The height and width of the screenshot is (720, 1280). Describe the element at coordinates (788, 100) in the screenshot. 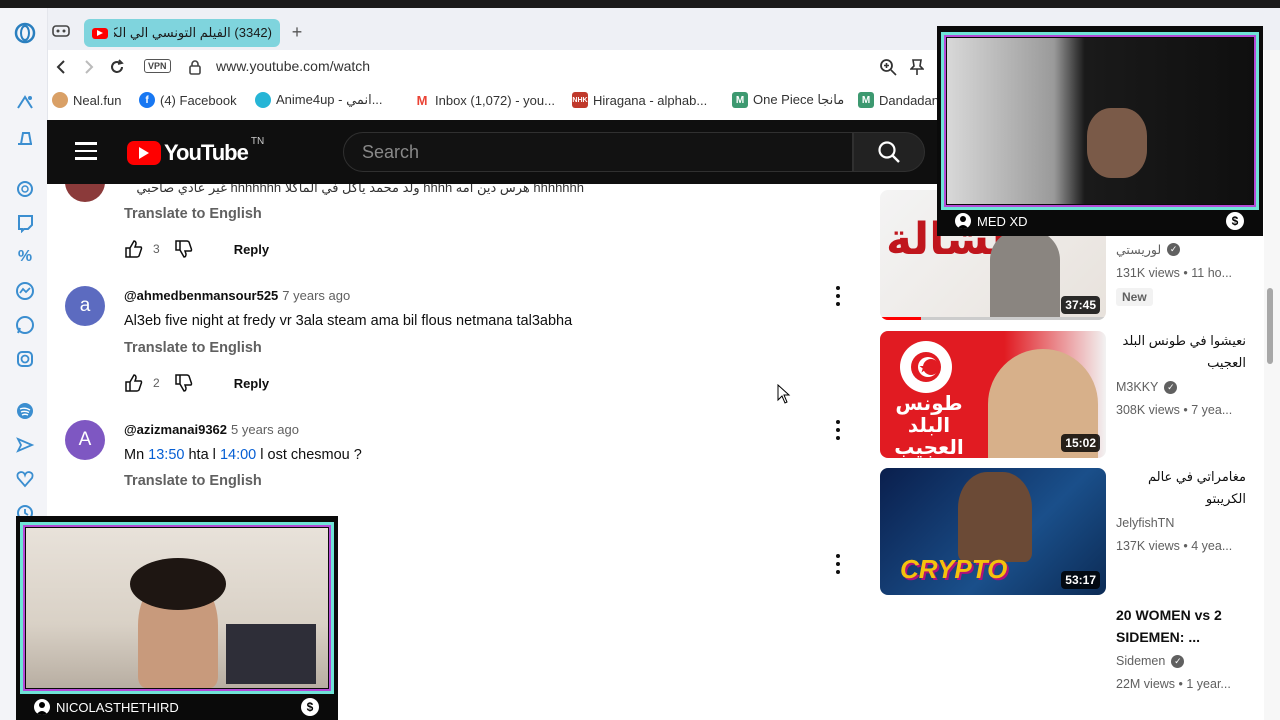

I see `bookmark-one-piece: M One Piece مانجا` at that location.